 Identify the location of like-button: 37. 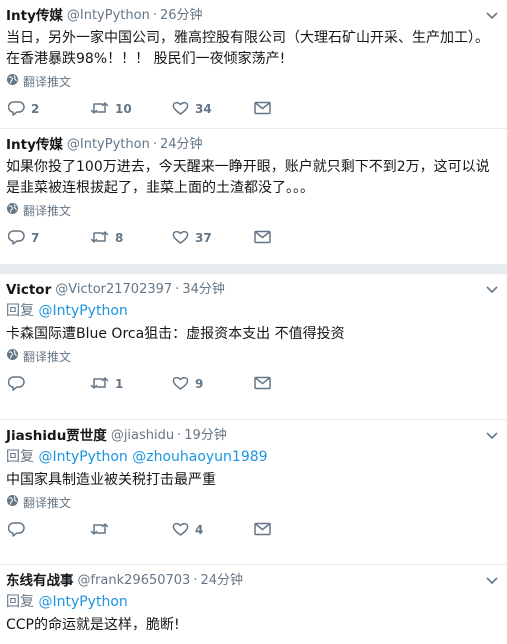
(213, 238).